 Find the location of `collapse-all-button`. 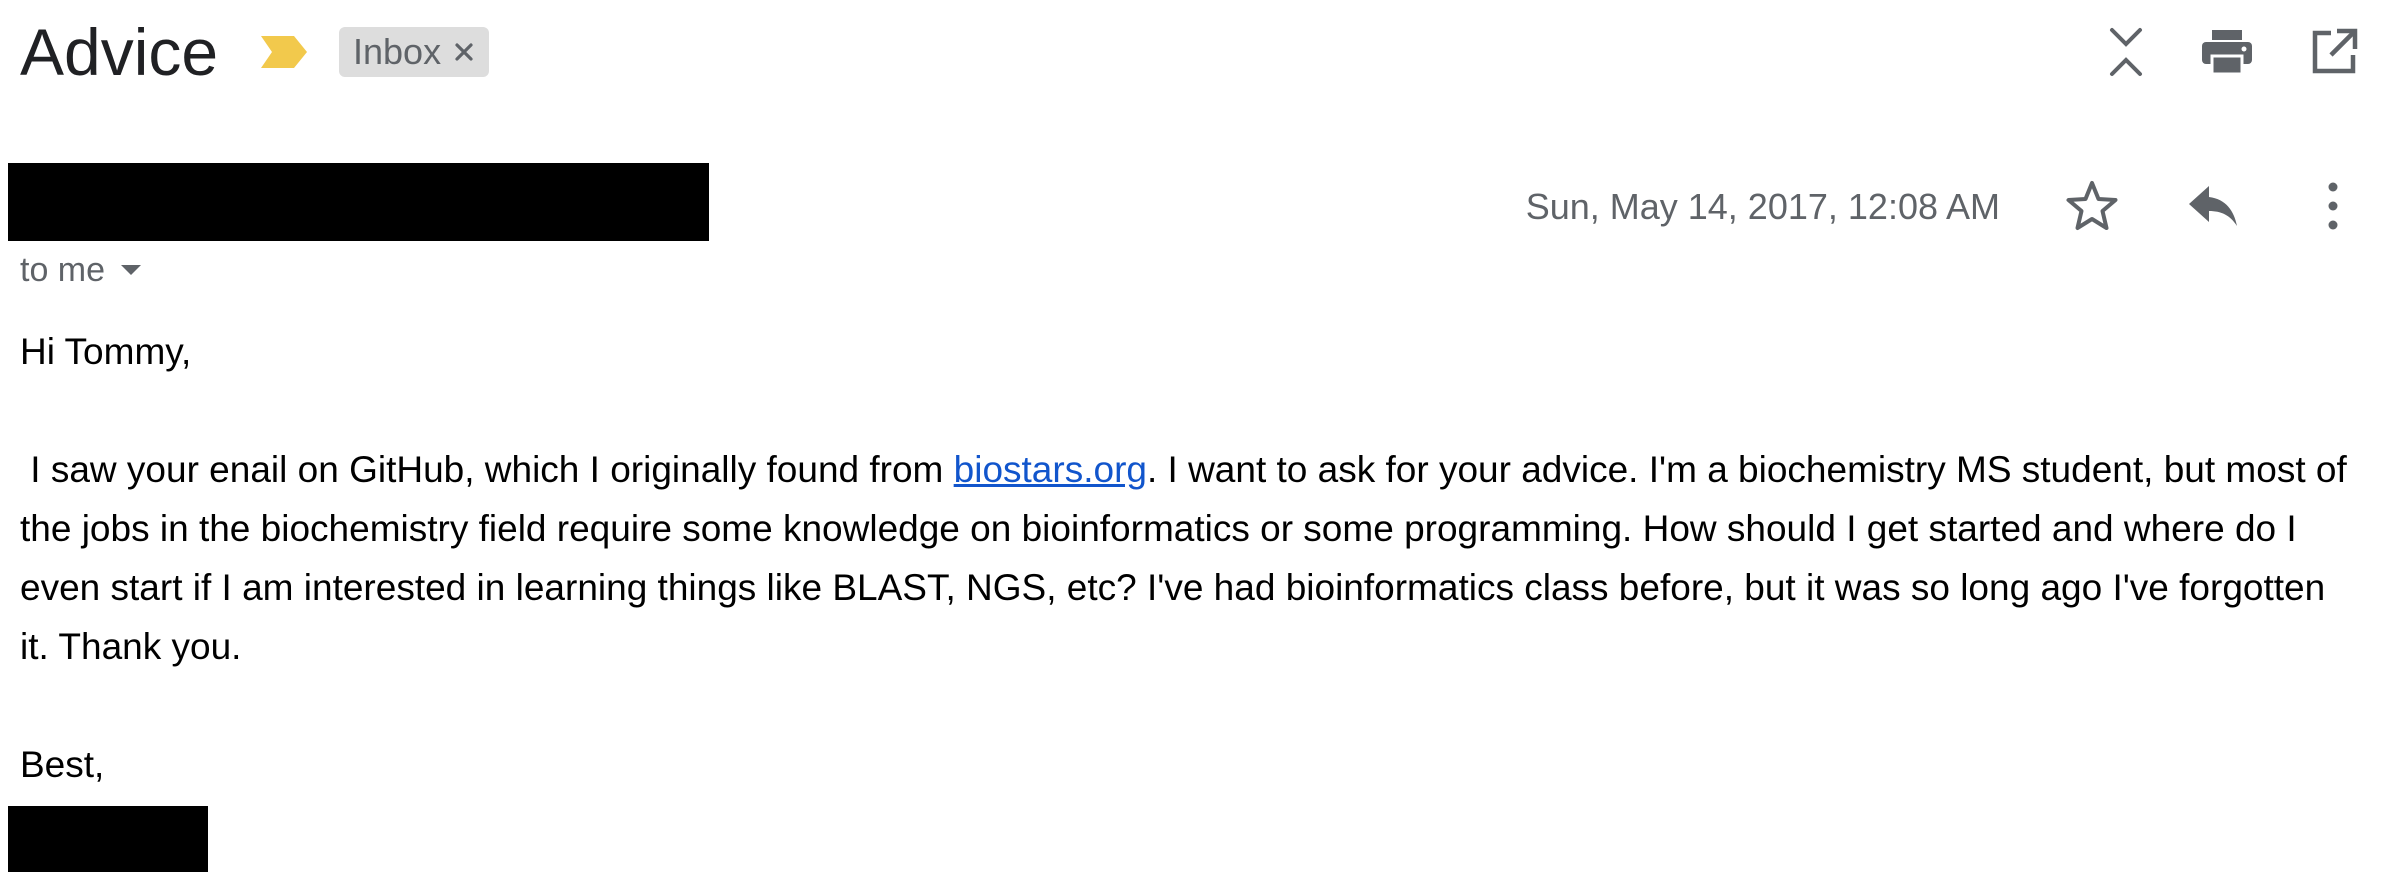

collapse-all-button is located at coordinates (2126, 52).